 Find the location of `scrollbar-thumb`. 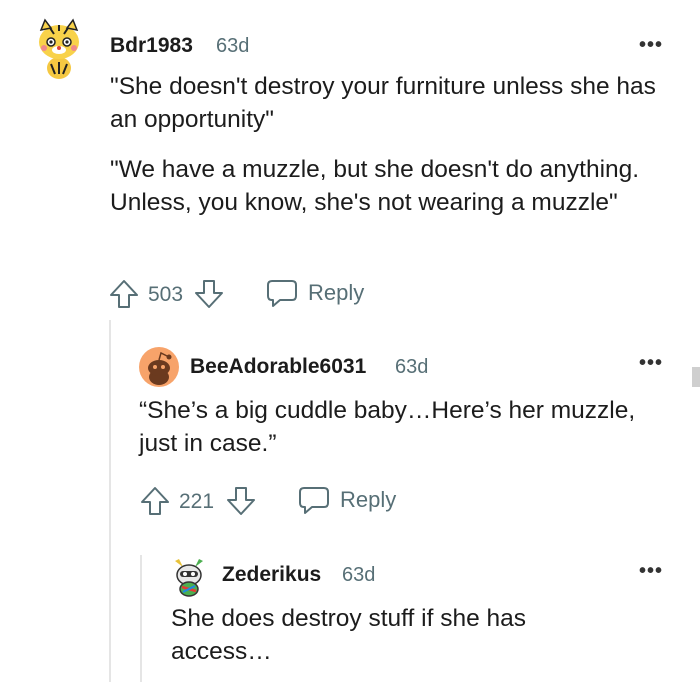

scrollbar-thumb is located at coordinates (696, 377).